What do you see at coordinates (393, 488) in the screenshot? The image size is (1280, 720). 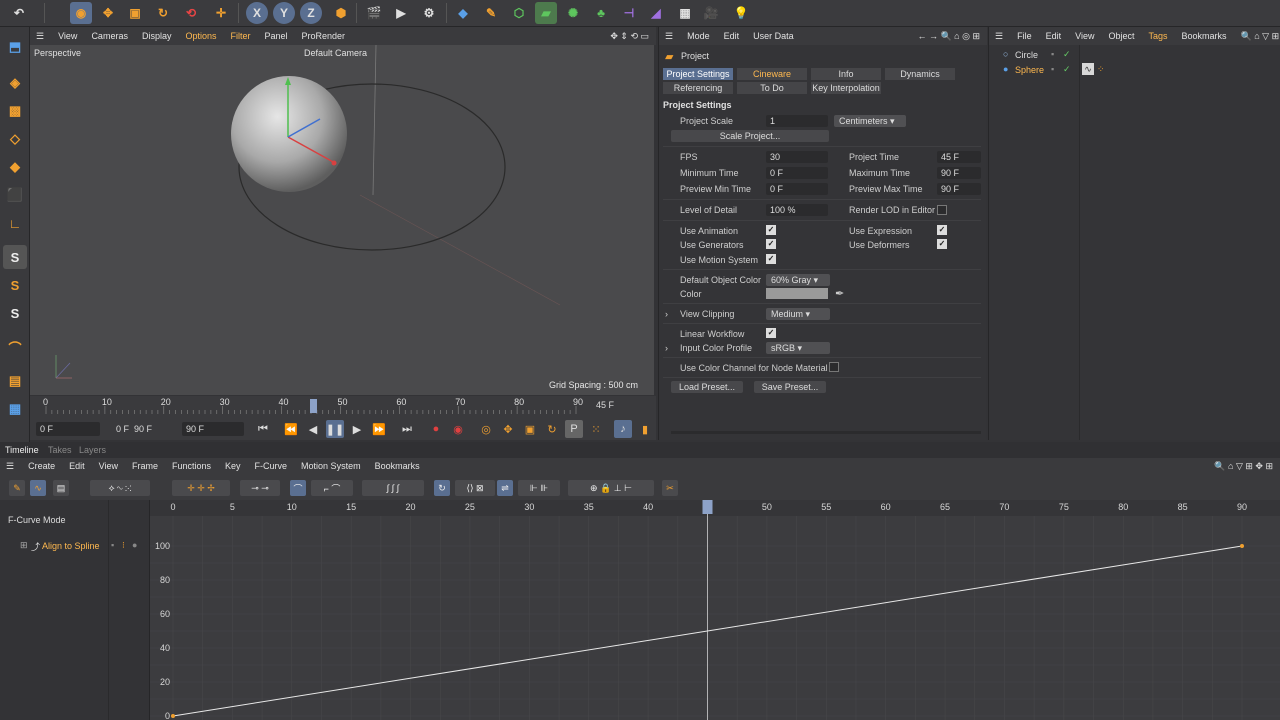 I see `ease-icons: ∫ ∫ ∫` at bounding box center [393, 488].